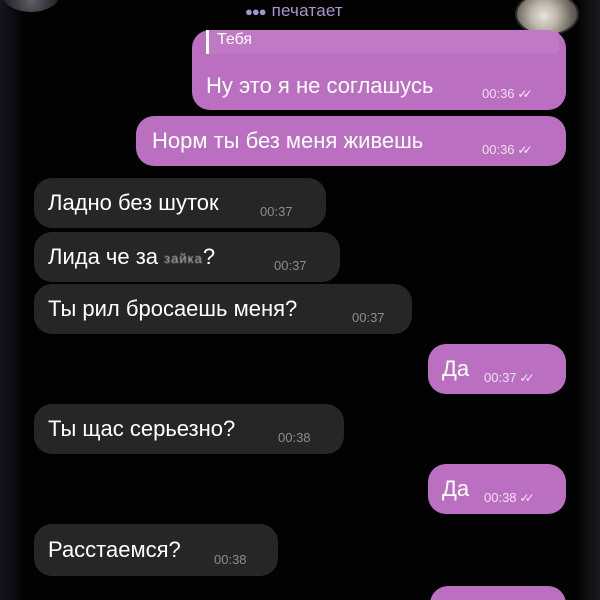 This screenshot has width=600, height=600. Describe the element at coordinates (288, 140) in the screenshot. I see `message-text: Норм ты без меня живешь` at that location.